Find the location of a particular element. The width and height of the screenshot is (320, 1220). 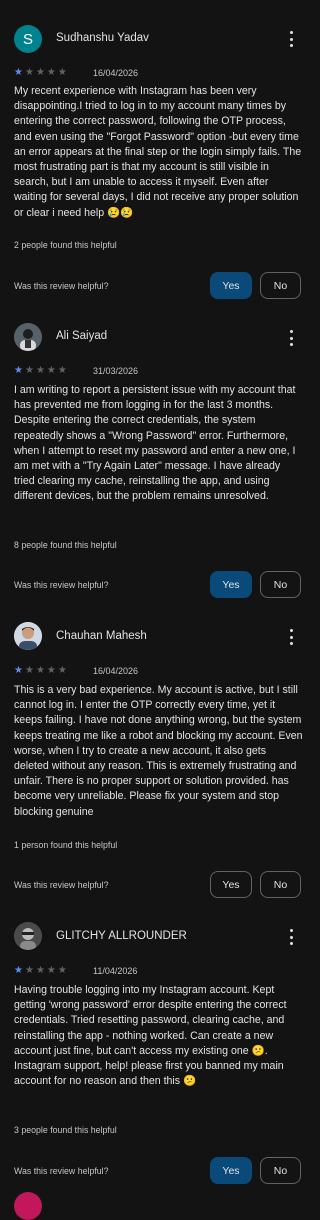

helpful-count: 1 person found this helpful is located at coordinates (66, 845).